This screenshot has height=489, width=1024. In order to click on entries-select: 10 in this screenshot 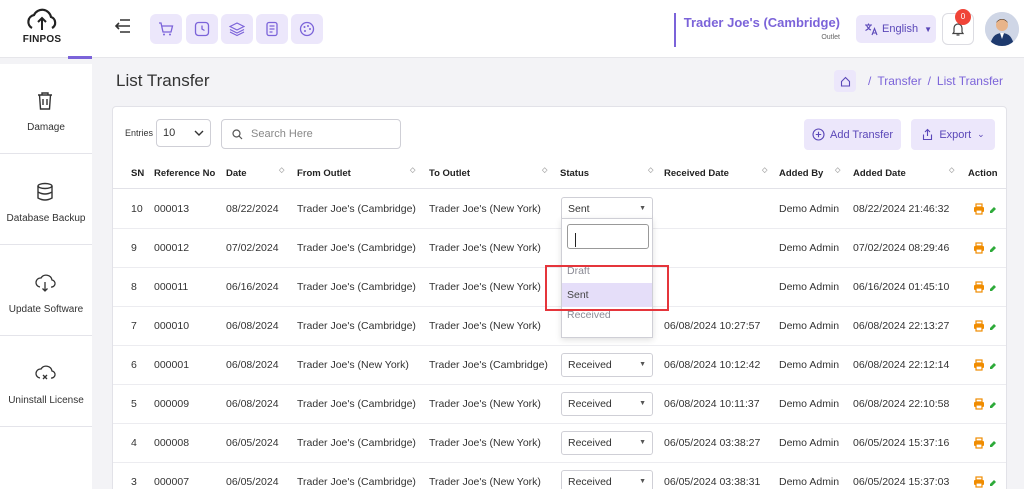, I will do `click(183, 133)`.